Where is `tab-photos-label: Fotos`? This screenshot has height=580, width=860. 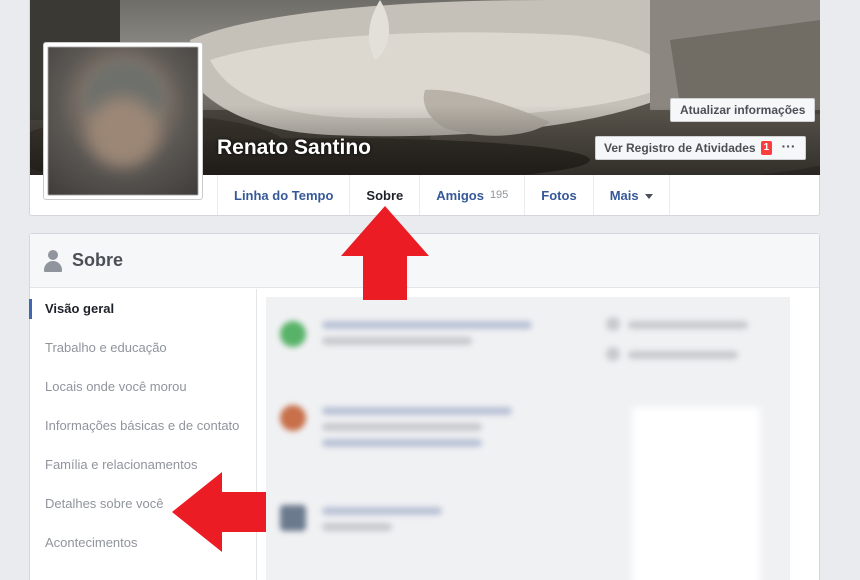 tab-photos-label: Fotos is located at coordinates (559, 195).